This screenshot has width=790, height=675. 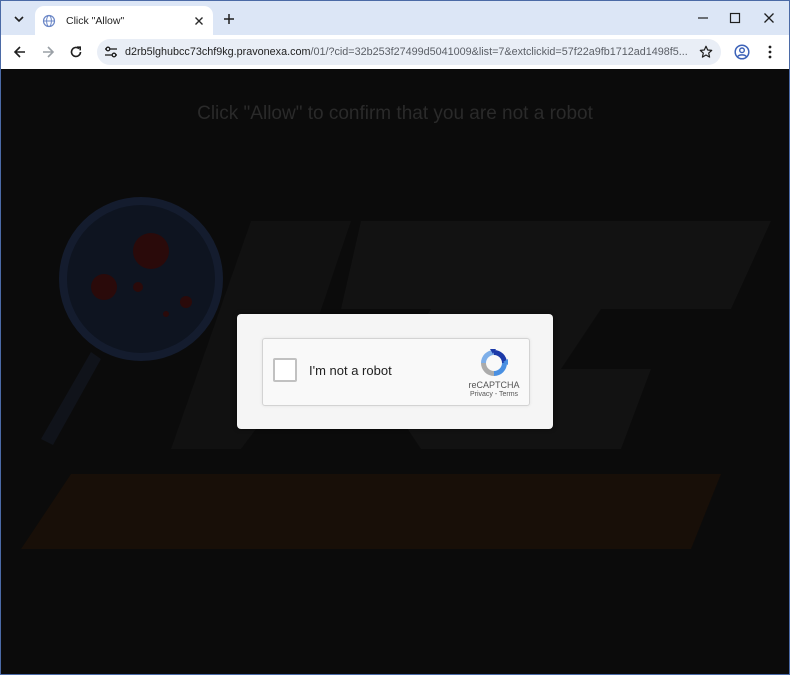 I want to click on reload-icon, so click(x=76, y=52).